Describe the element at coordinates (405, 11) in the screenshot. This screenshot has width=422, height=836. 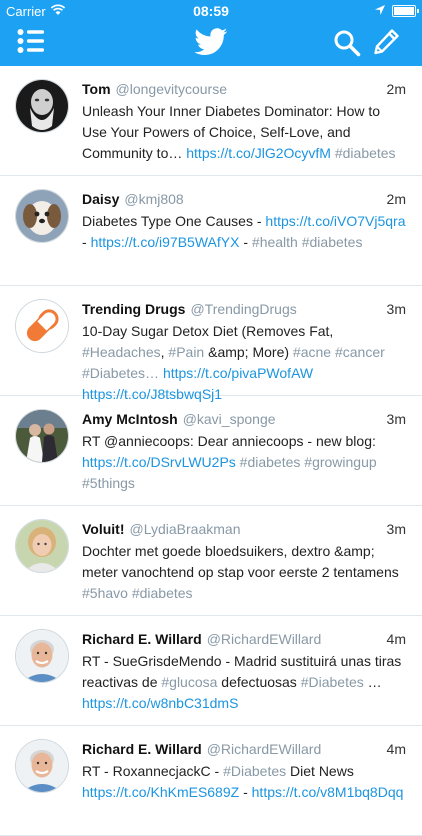
I see `battery-icon` at that location.